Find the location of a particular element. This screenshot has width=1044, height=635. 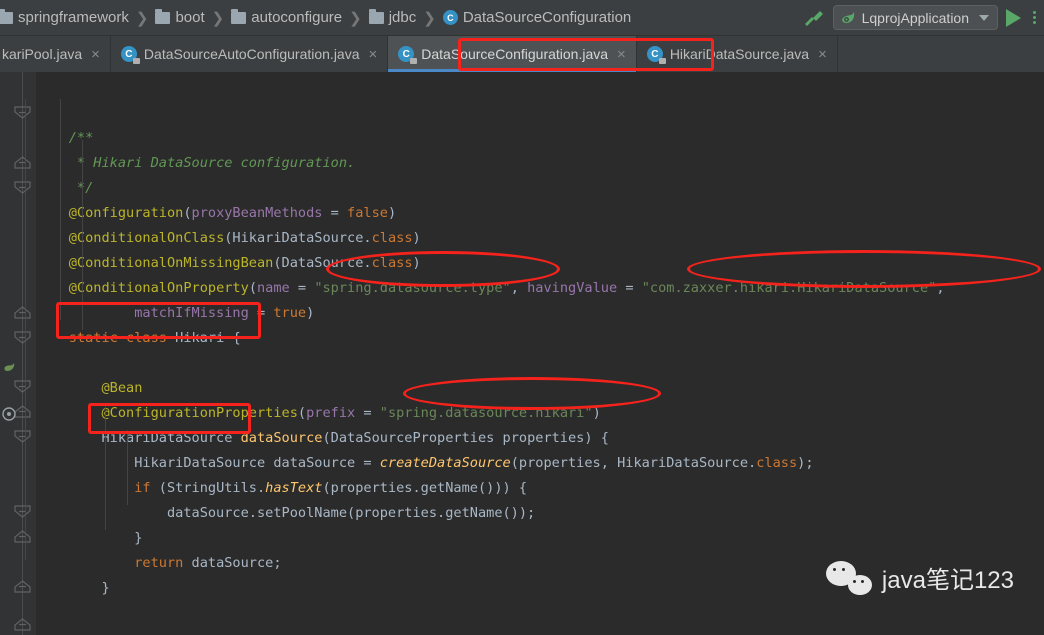

code-token: (properties.getName())) { is located at coordinates (425, 488).